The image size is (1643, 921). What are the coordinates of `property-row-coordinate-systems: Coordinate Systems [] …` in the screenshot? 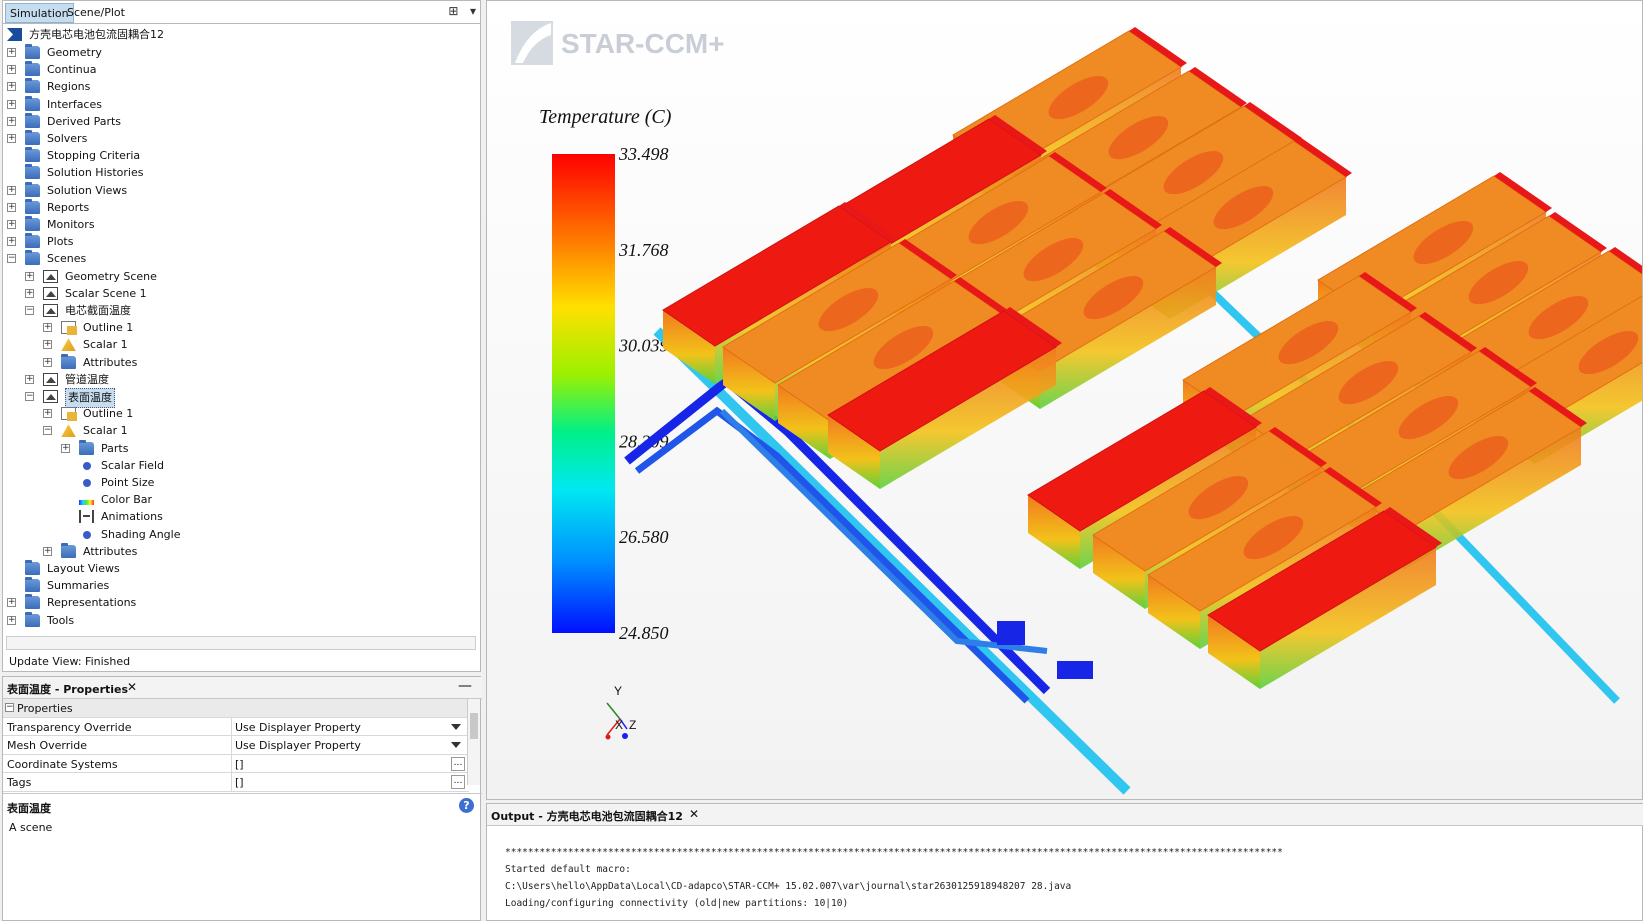 It's located at (236, 763).